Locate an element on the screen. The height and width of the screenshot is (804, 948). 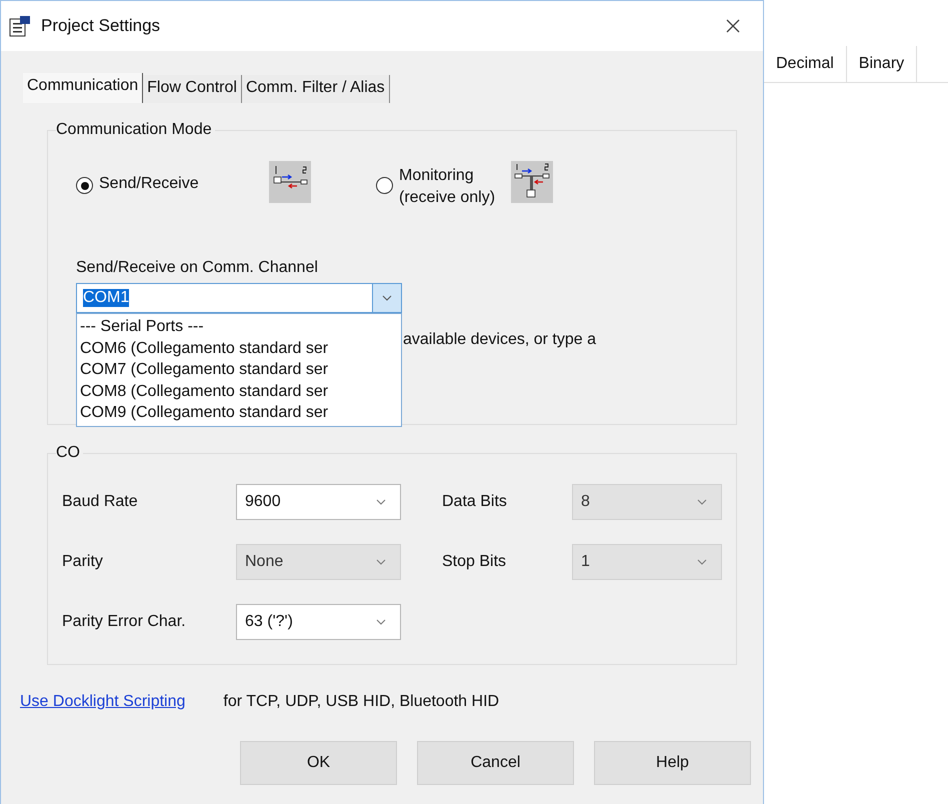
scripting-link: Use Docklight Scripting is located at coordinates (103, 702).